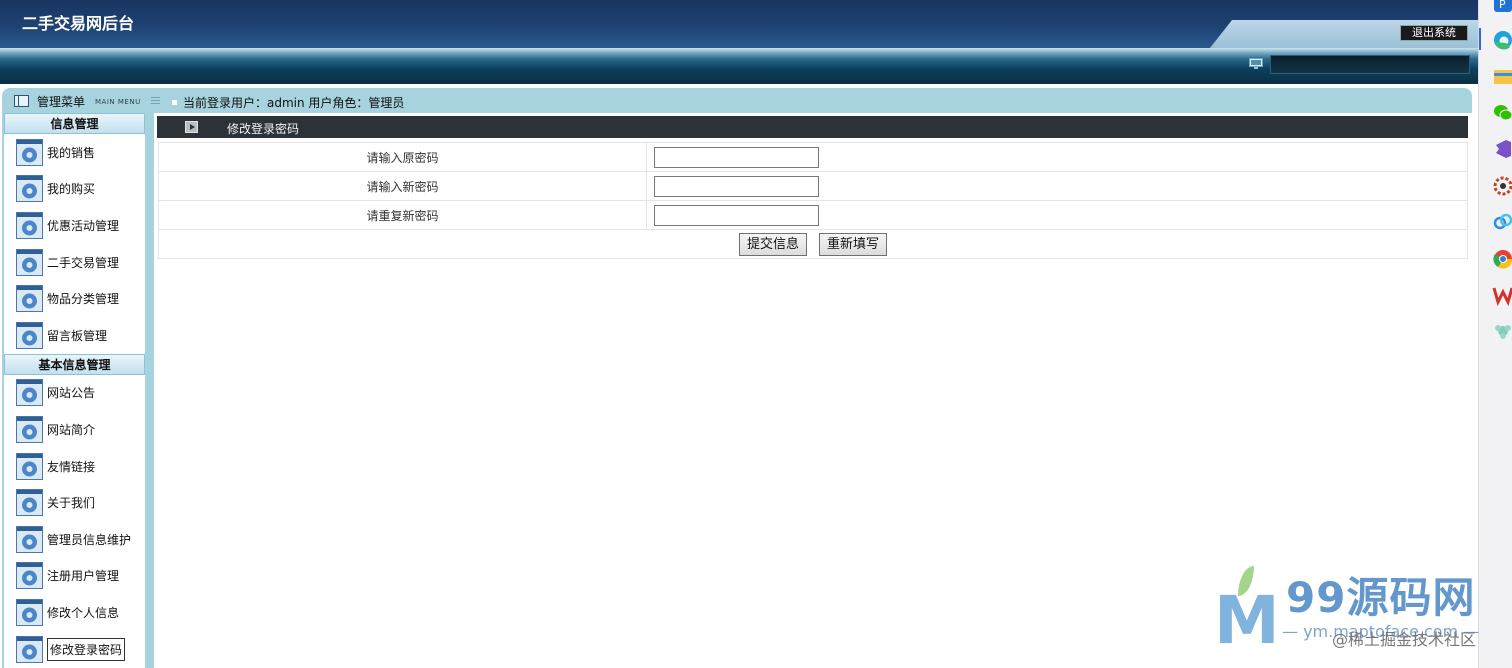  Describe the element at coordinates (83, 576) in the screenshot. I see `sidebar-item-label: 注册用户管理` at that location.